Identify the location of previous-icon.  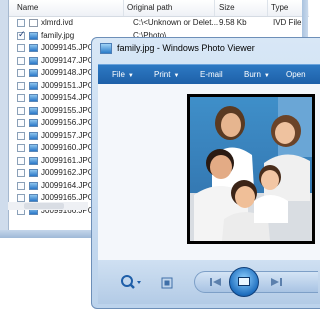
(216, 282).